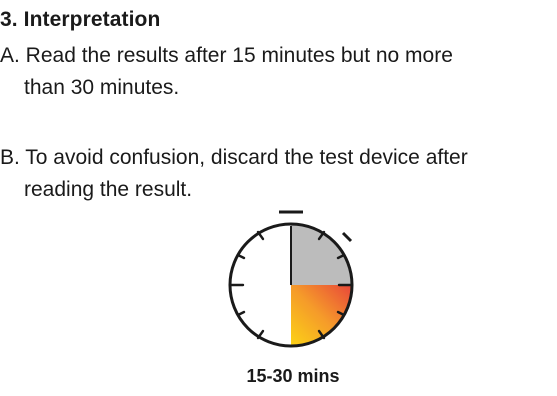 This screenshot has width=557, height=396. What do you see at coordinates (293, 376) in the screenshot?
I see `timer-caption: 15-30 mins` at bounding box center [293, 376].